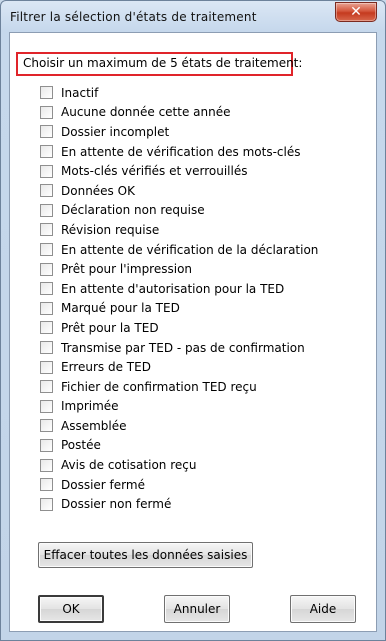 Image resolution: width=386 pixels, height=641 pixels. I want to click on status-option-label: Postée, so click(81, 445).